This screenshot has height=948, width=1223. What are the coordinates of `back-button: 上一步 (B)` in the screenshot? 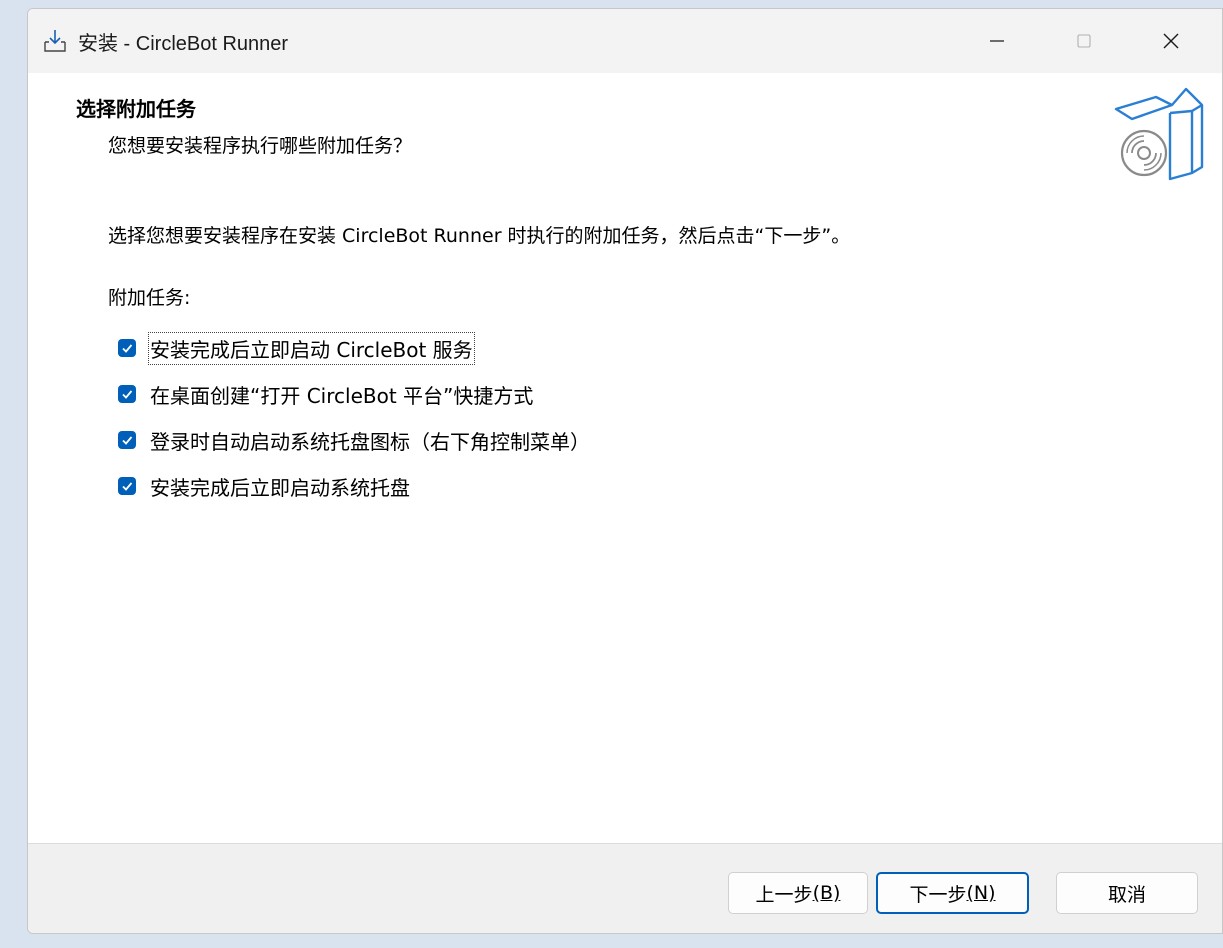 It's located at (798, 893).